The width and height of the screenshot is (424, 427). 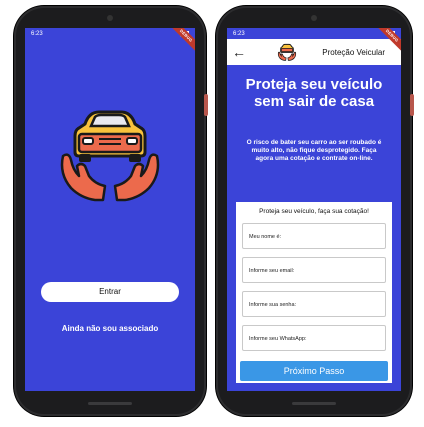 What do you see at coordinates (110, 292) in the screenshot?
I see `enter-button: Entrar` at bounding box center [110, 292].